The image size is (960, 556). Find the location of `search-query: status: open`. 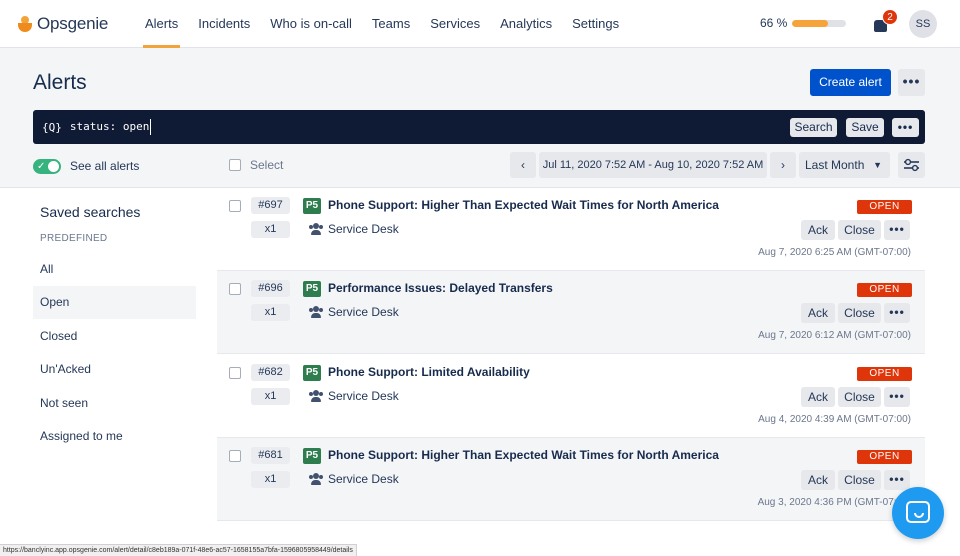

search-query: status: open is located at coordinates (109, 126).